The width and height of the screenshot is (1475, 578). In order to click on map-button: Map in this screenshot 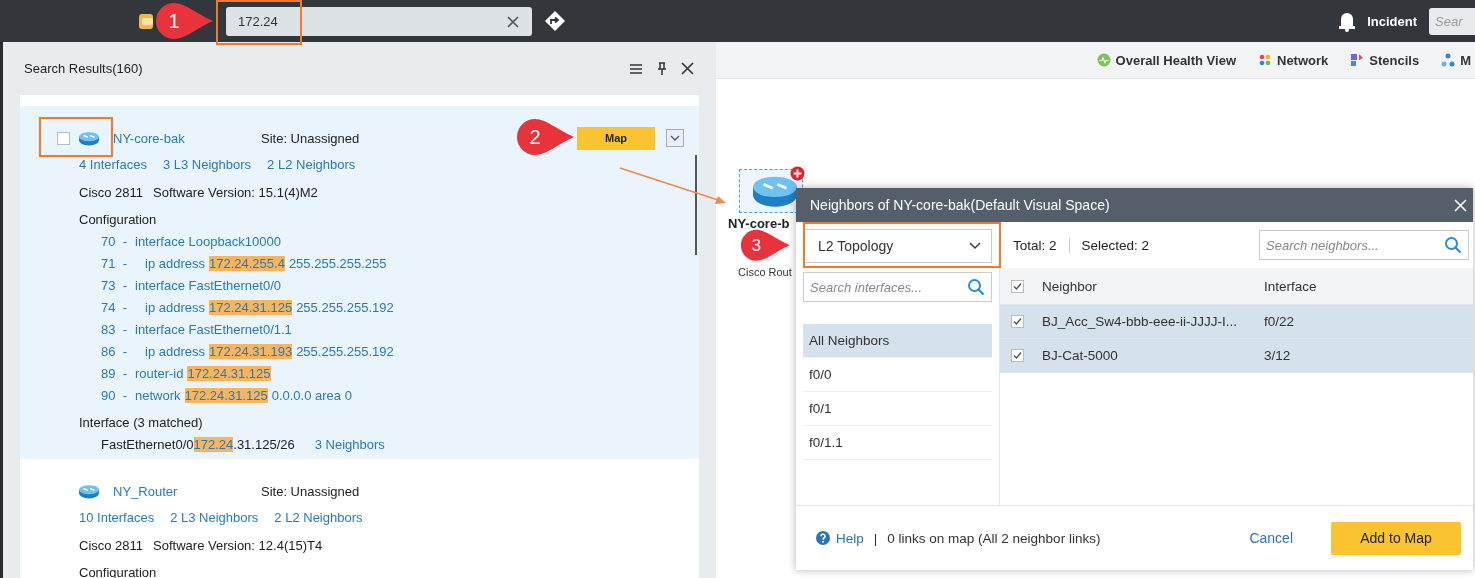, I will do `click(616, 138)`.